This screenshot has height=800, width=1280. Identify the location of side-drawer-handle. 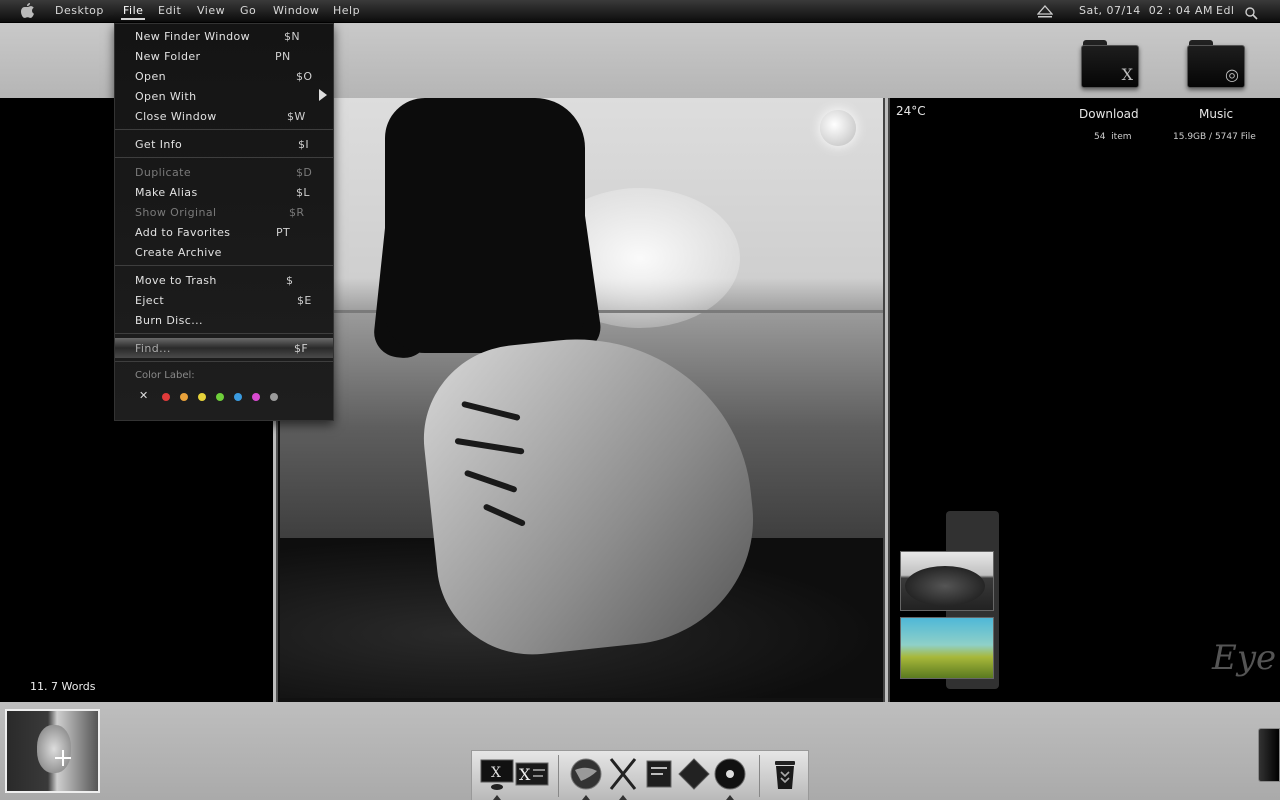
(1269, 755).